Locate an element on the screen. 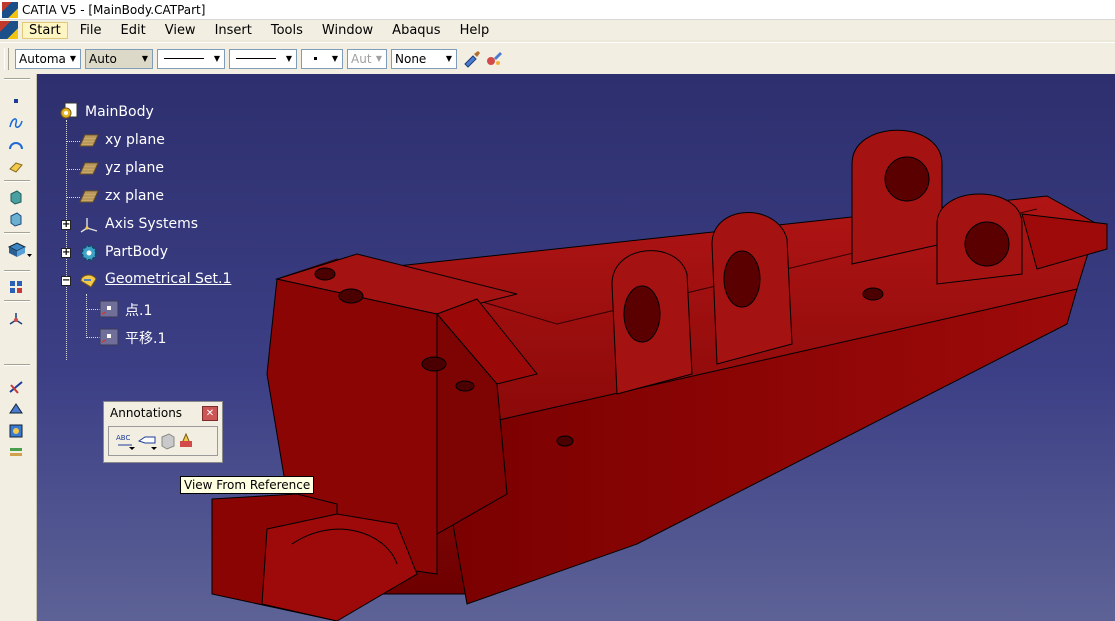  properties-button is located at coordinates (494, 59).